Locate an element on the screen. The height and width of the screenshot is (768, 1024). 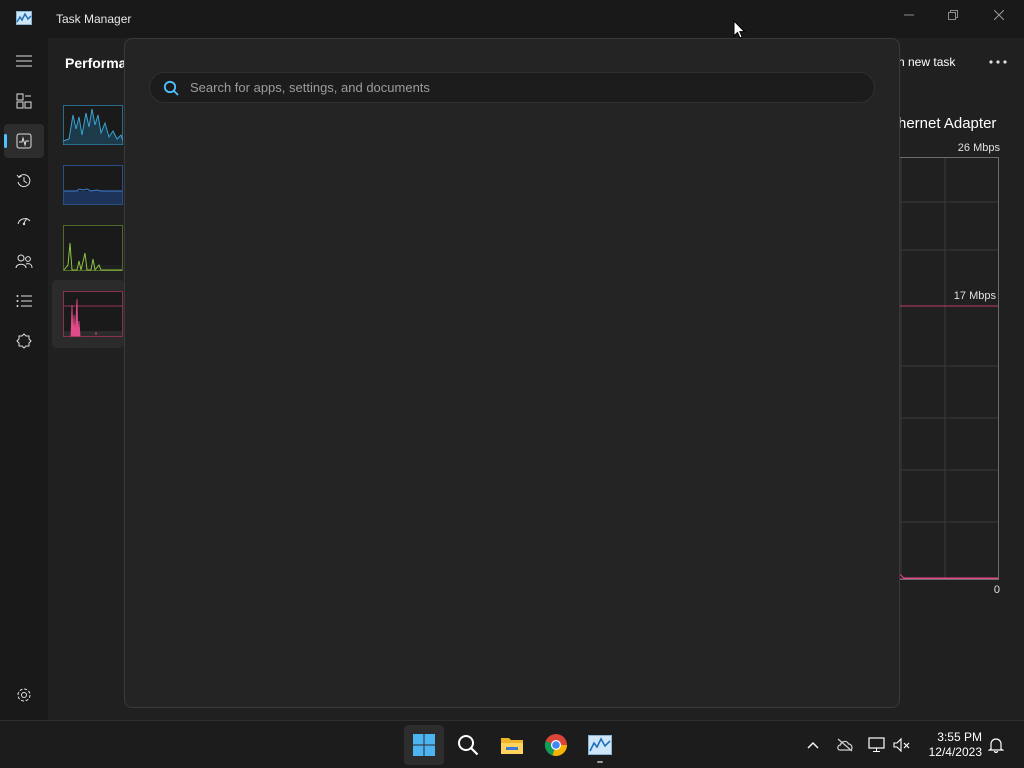
adapter-title: hernet Adapter is located at coordinates (947, 123).